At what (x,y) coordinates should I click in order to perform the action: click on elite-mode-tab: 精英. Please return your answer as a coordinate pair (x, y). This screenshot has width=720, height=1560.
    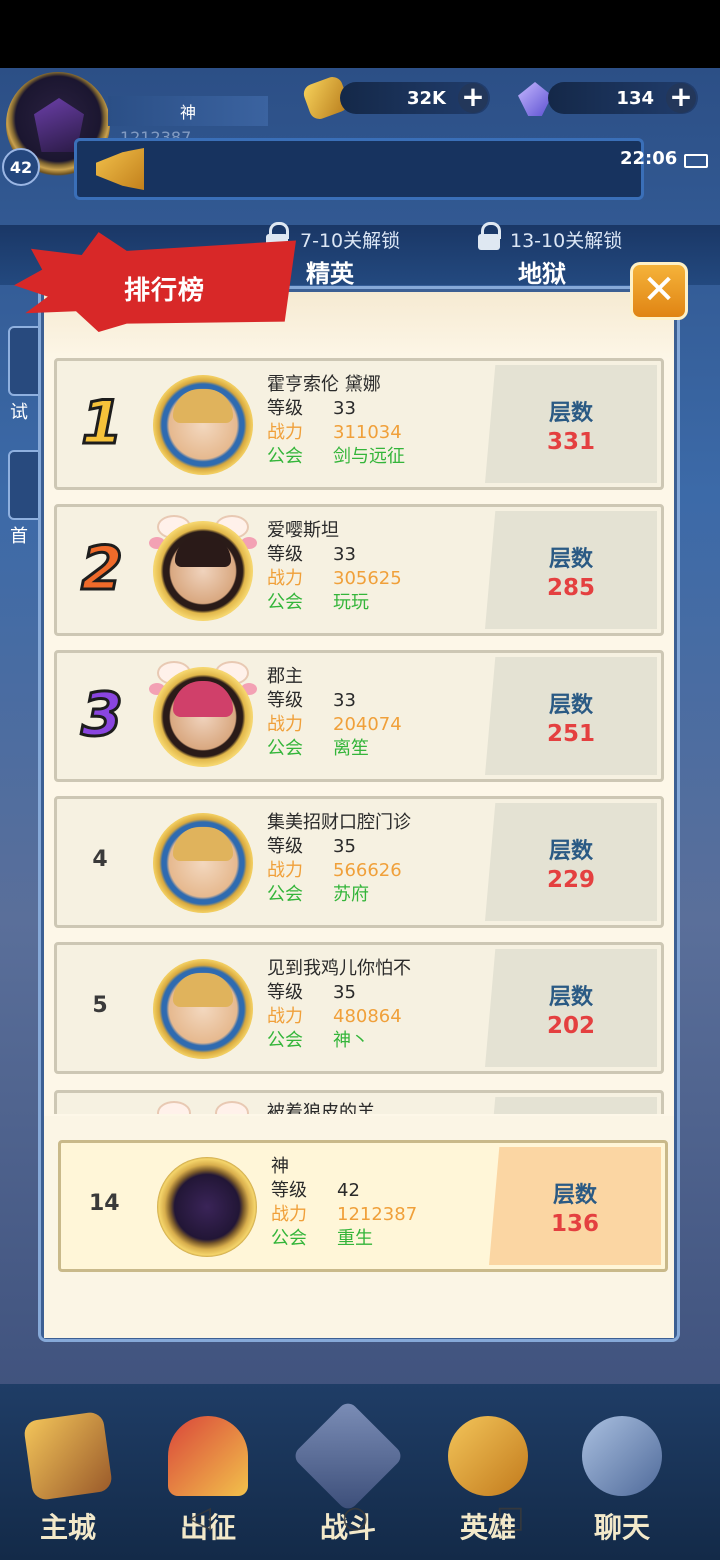
    Looking at the image, I should click on (330, 271).